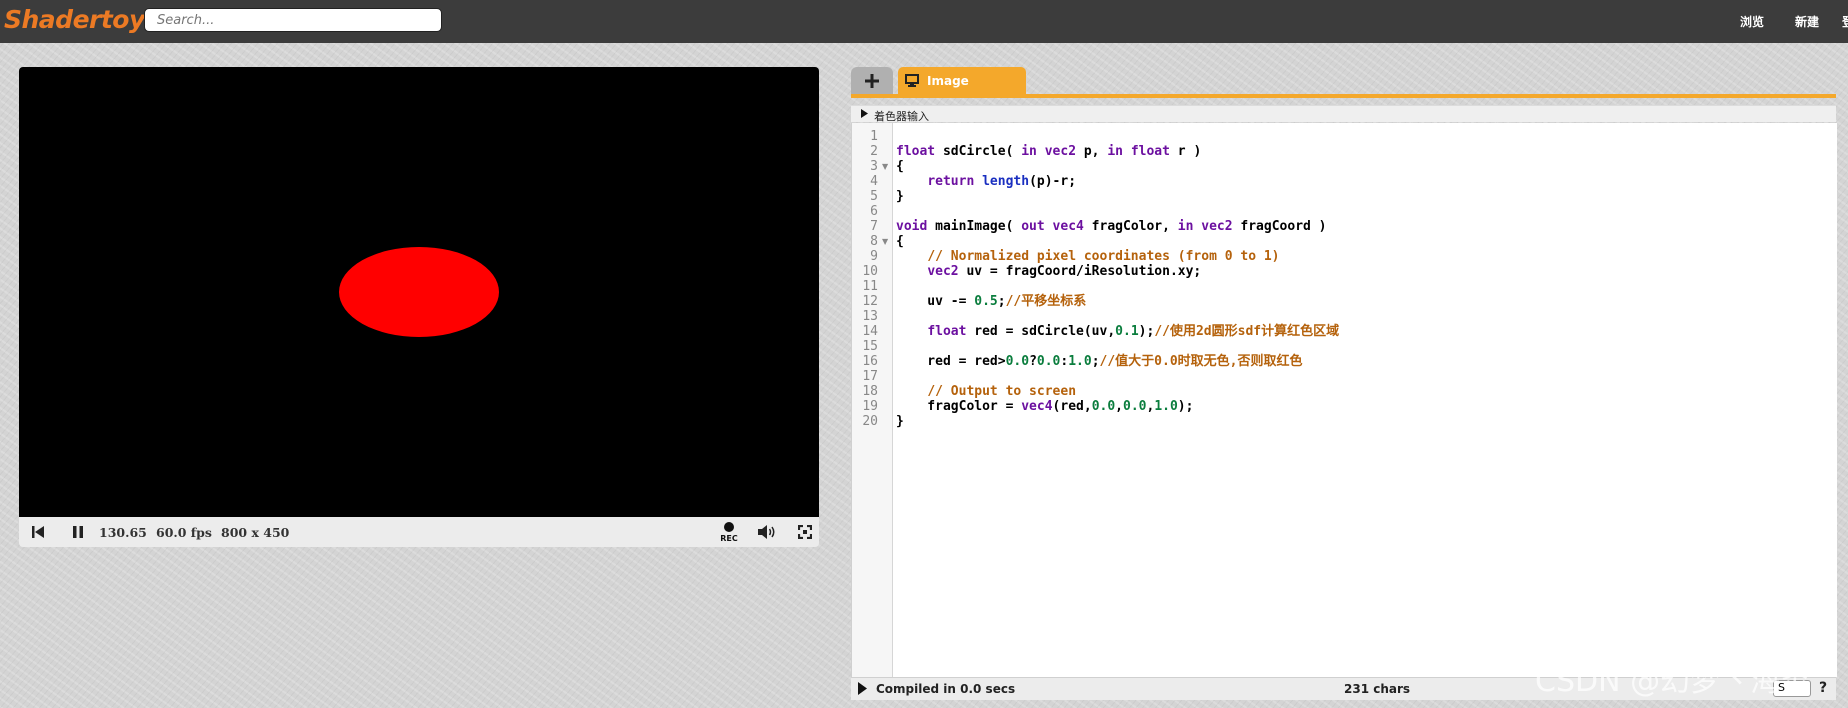 The height and width of the screenshot is (708, 1848). I want to click on line-number: 17, so click(870, 376).